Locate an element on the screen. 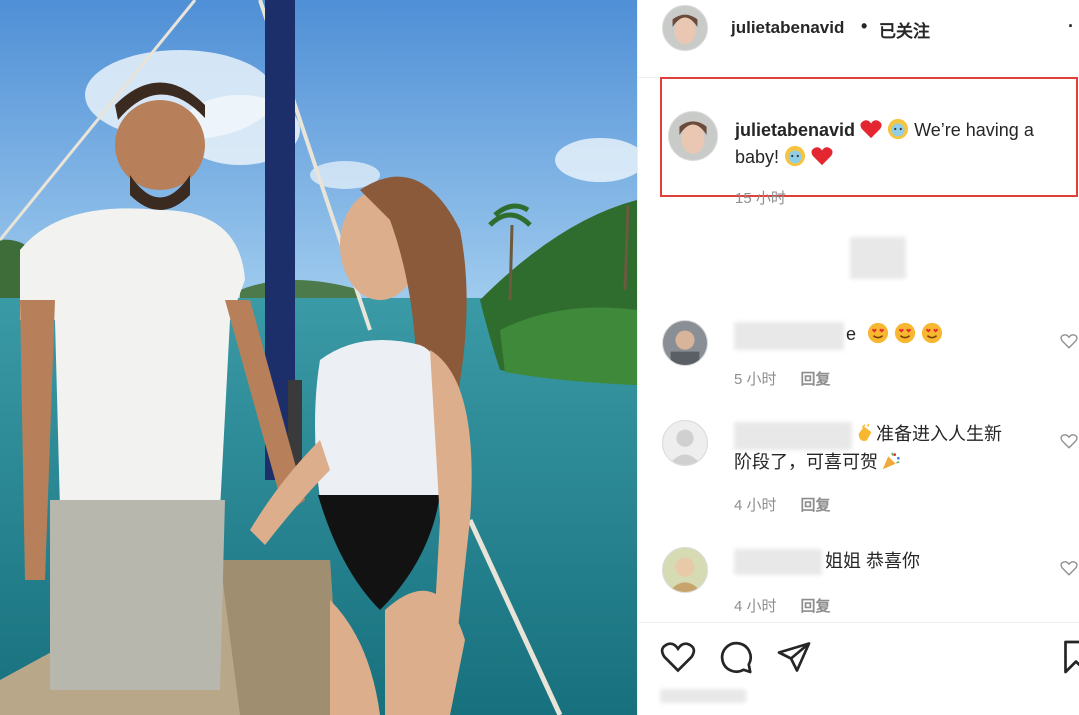 This screenshot has width=1079, height=715. save-button is located at coordinates (1068, 657).